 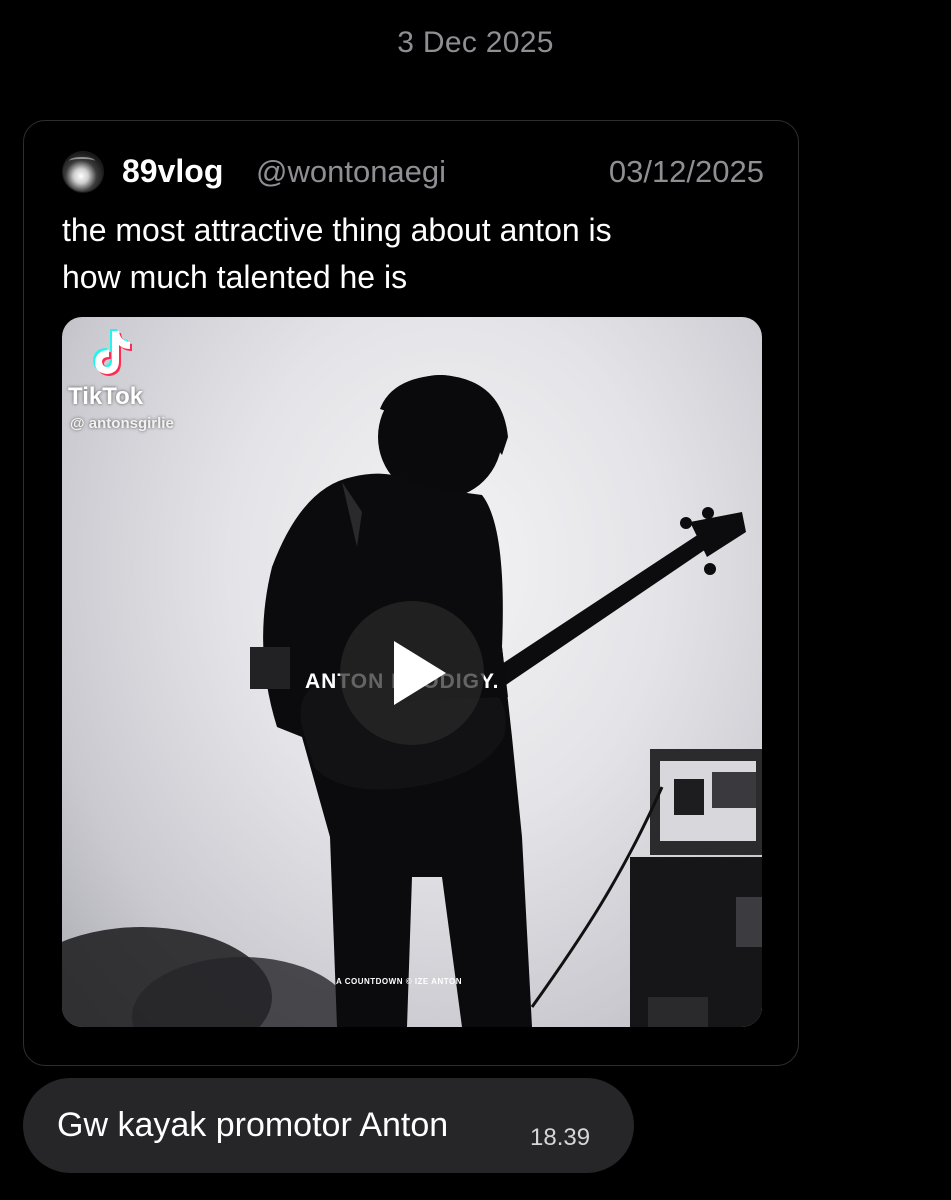 I want to click on tiktok-logo-icon, so click(x=112, y=352).